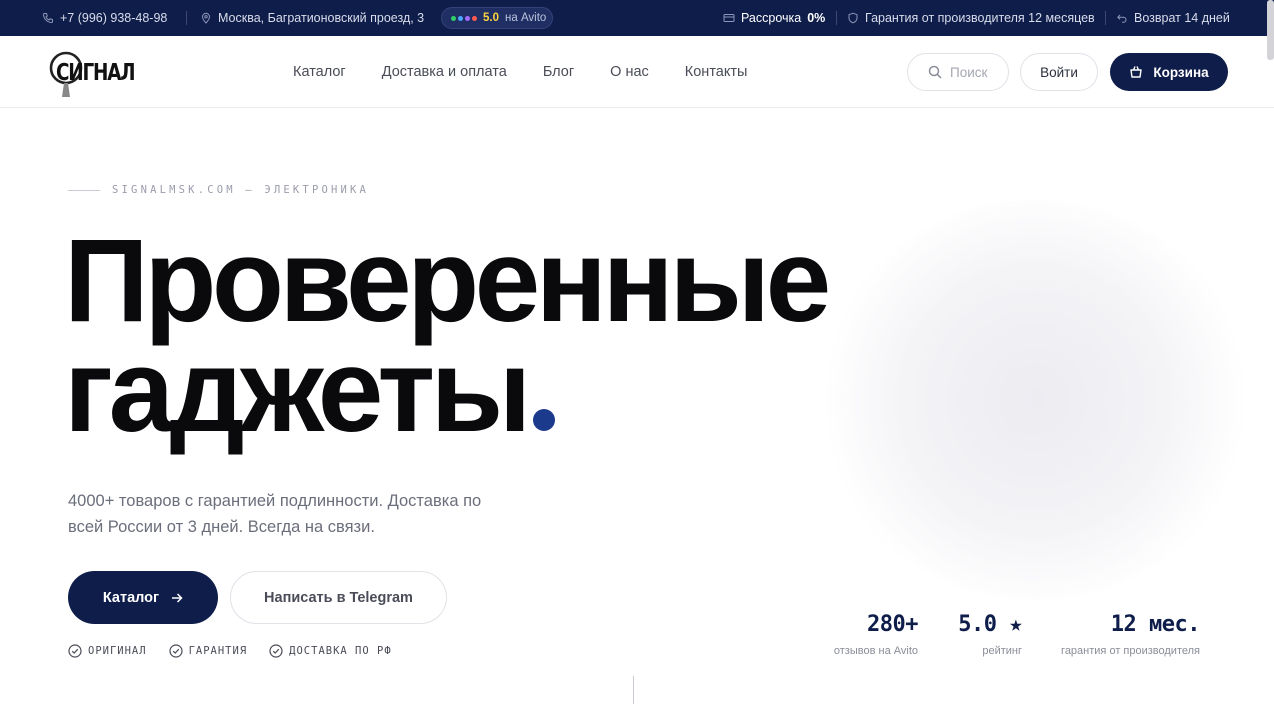 The width and height of the screenshot is (1274, 717). Describe the element at coordinates (1002, 651) in the screenshot. I see `stat-label: рейтинг` at that location.